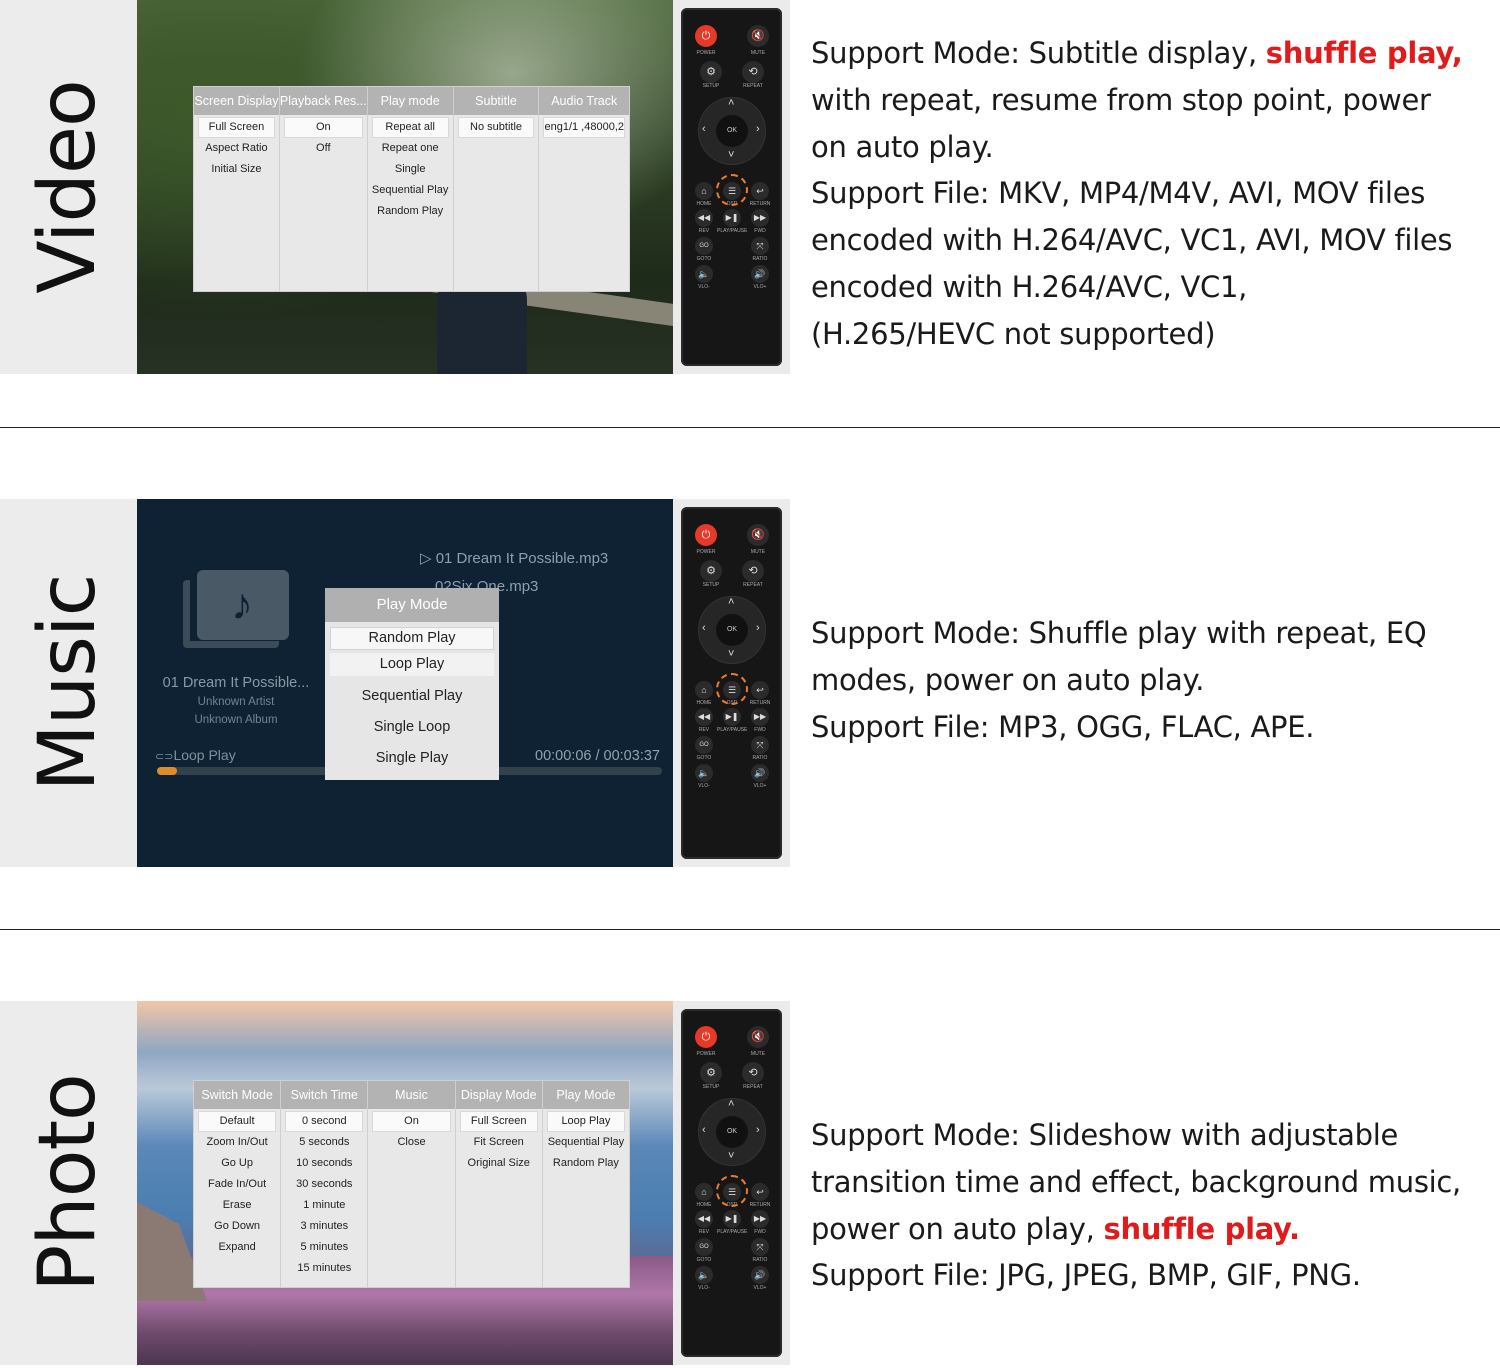 Image resolution: width=1500 pixels, height=1368 pixels. What do you see at coordinates (324, 1163) in the screenshot?
I see `photo-menu-option: 10 seconds` at bounding box center [324, 1163].